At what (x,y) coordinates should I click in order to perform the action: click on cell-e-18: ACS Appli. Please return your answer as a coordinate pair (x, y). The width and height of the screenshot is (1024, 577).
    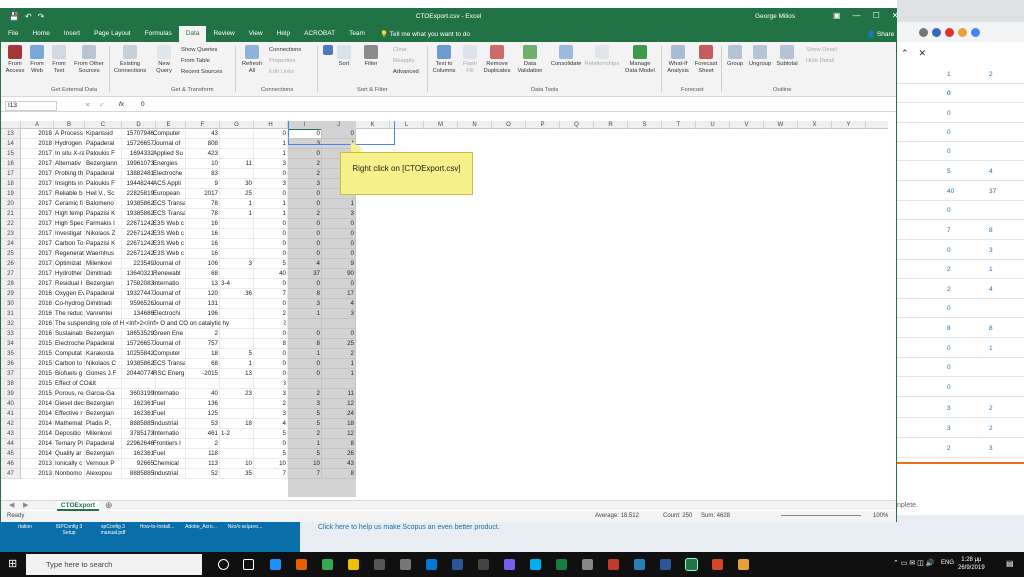
    Looking at the image, I should click on (169, 184).